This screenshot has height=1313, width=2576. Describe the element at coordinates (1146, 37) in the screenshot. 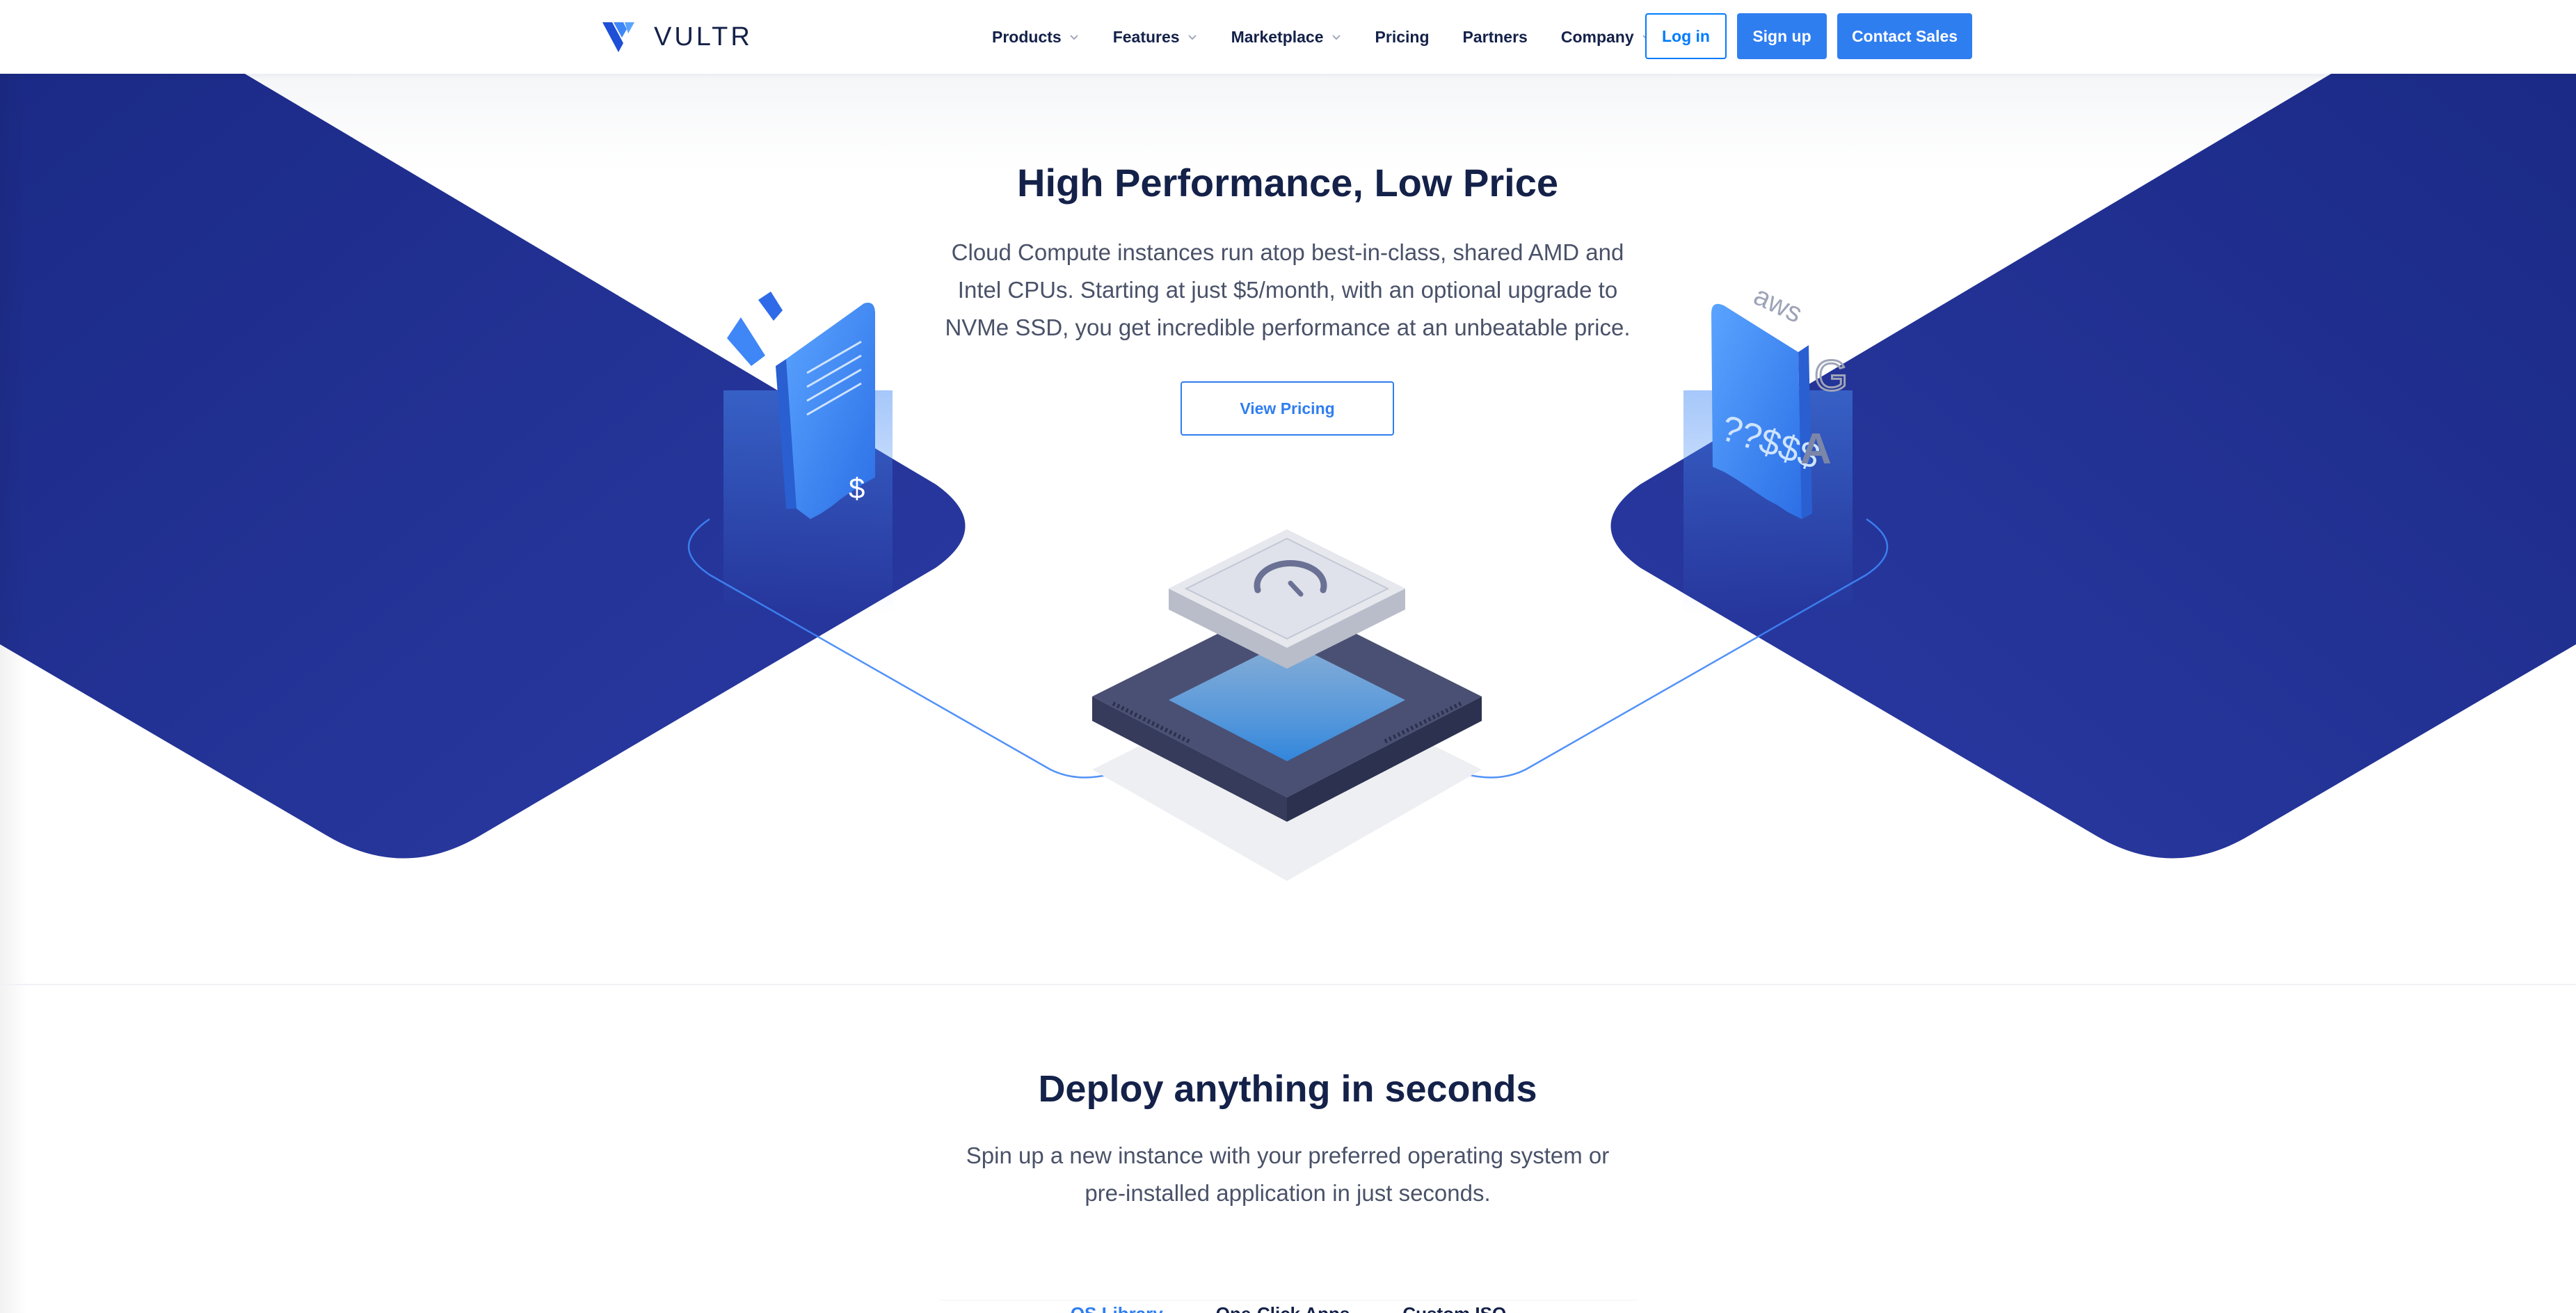

I see `menu-item-label: Features` at that location.